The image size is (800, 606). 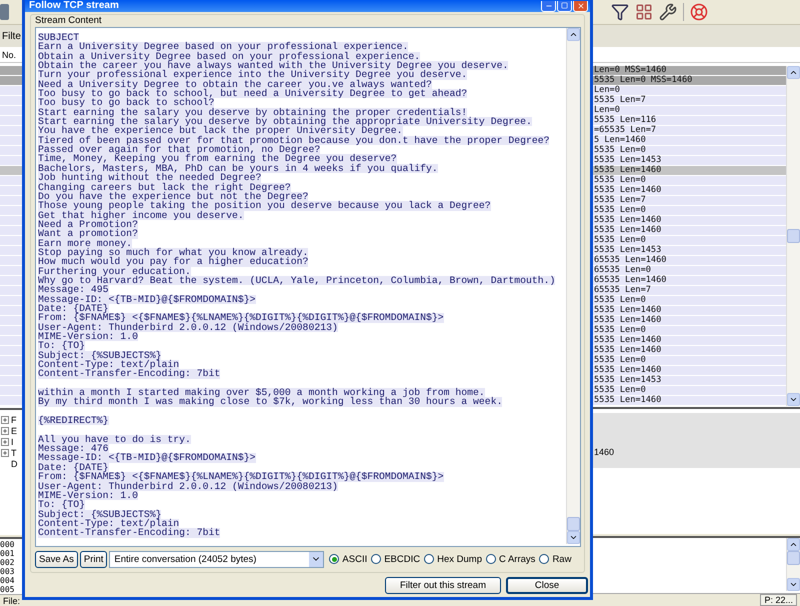 I want to click on tree-item: T, so click(x=11, y=452).